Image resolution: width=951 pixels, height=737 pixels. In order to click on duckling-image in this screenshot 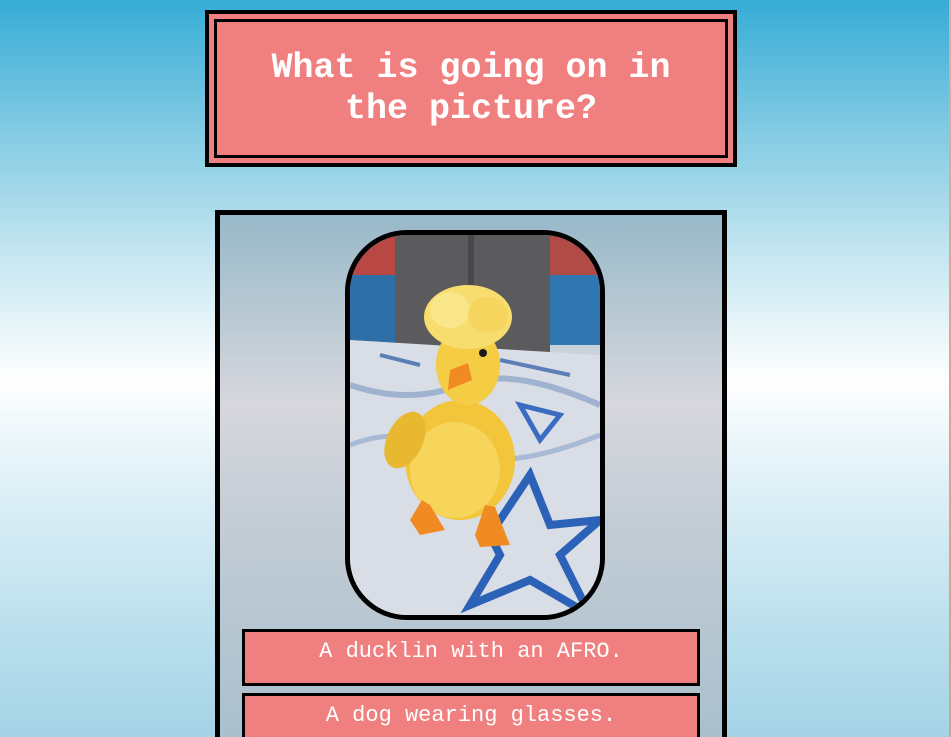, I will do `click(475, 425)`.